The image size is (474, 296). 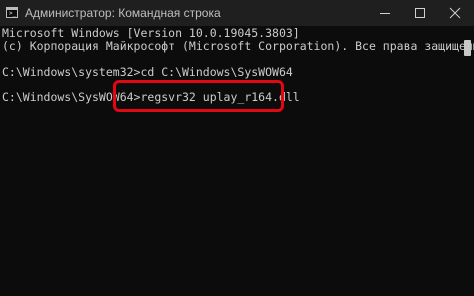 What do you see at coordinates (198, 96) in the screenshot?
I see `command-highlight-box` at bounding box center [198, 96].